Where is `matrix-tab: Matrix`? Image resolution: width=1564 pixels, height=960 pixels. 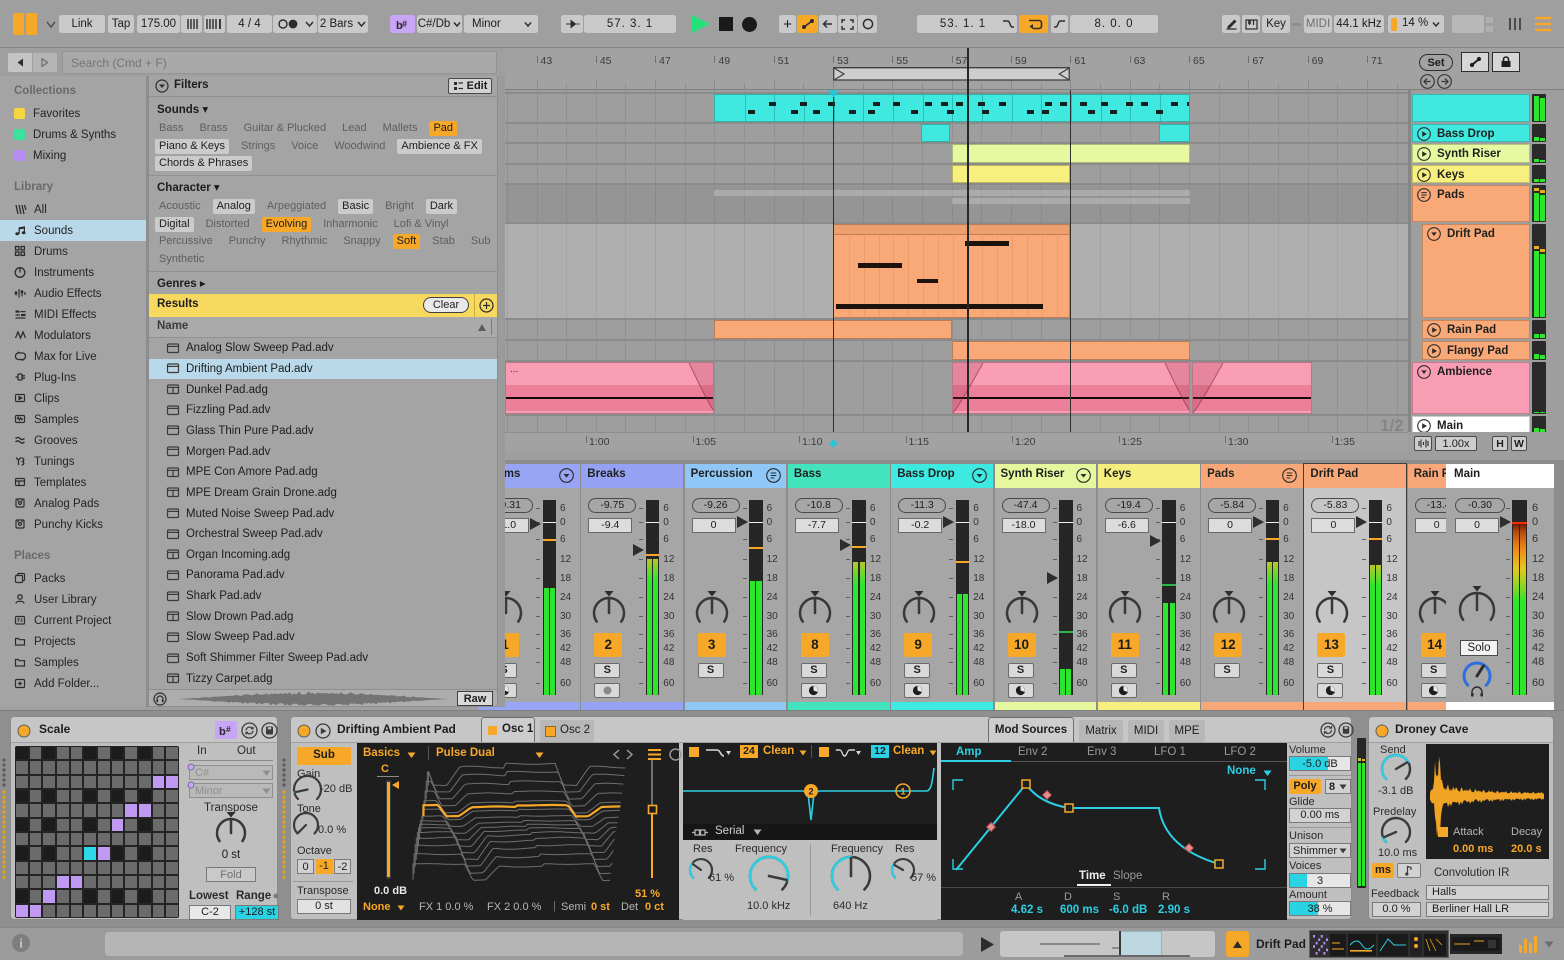
matrix-tab: Matrix is located at coordinates (1101, 731).